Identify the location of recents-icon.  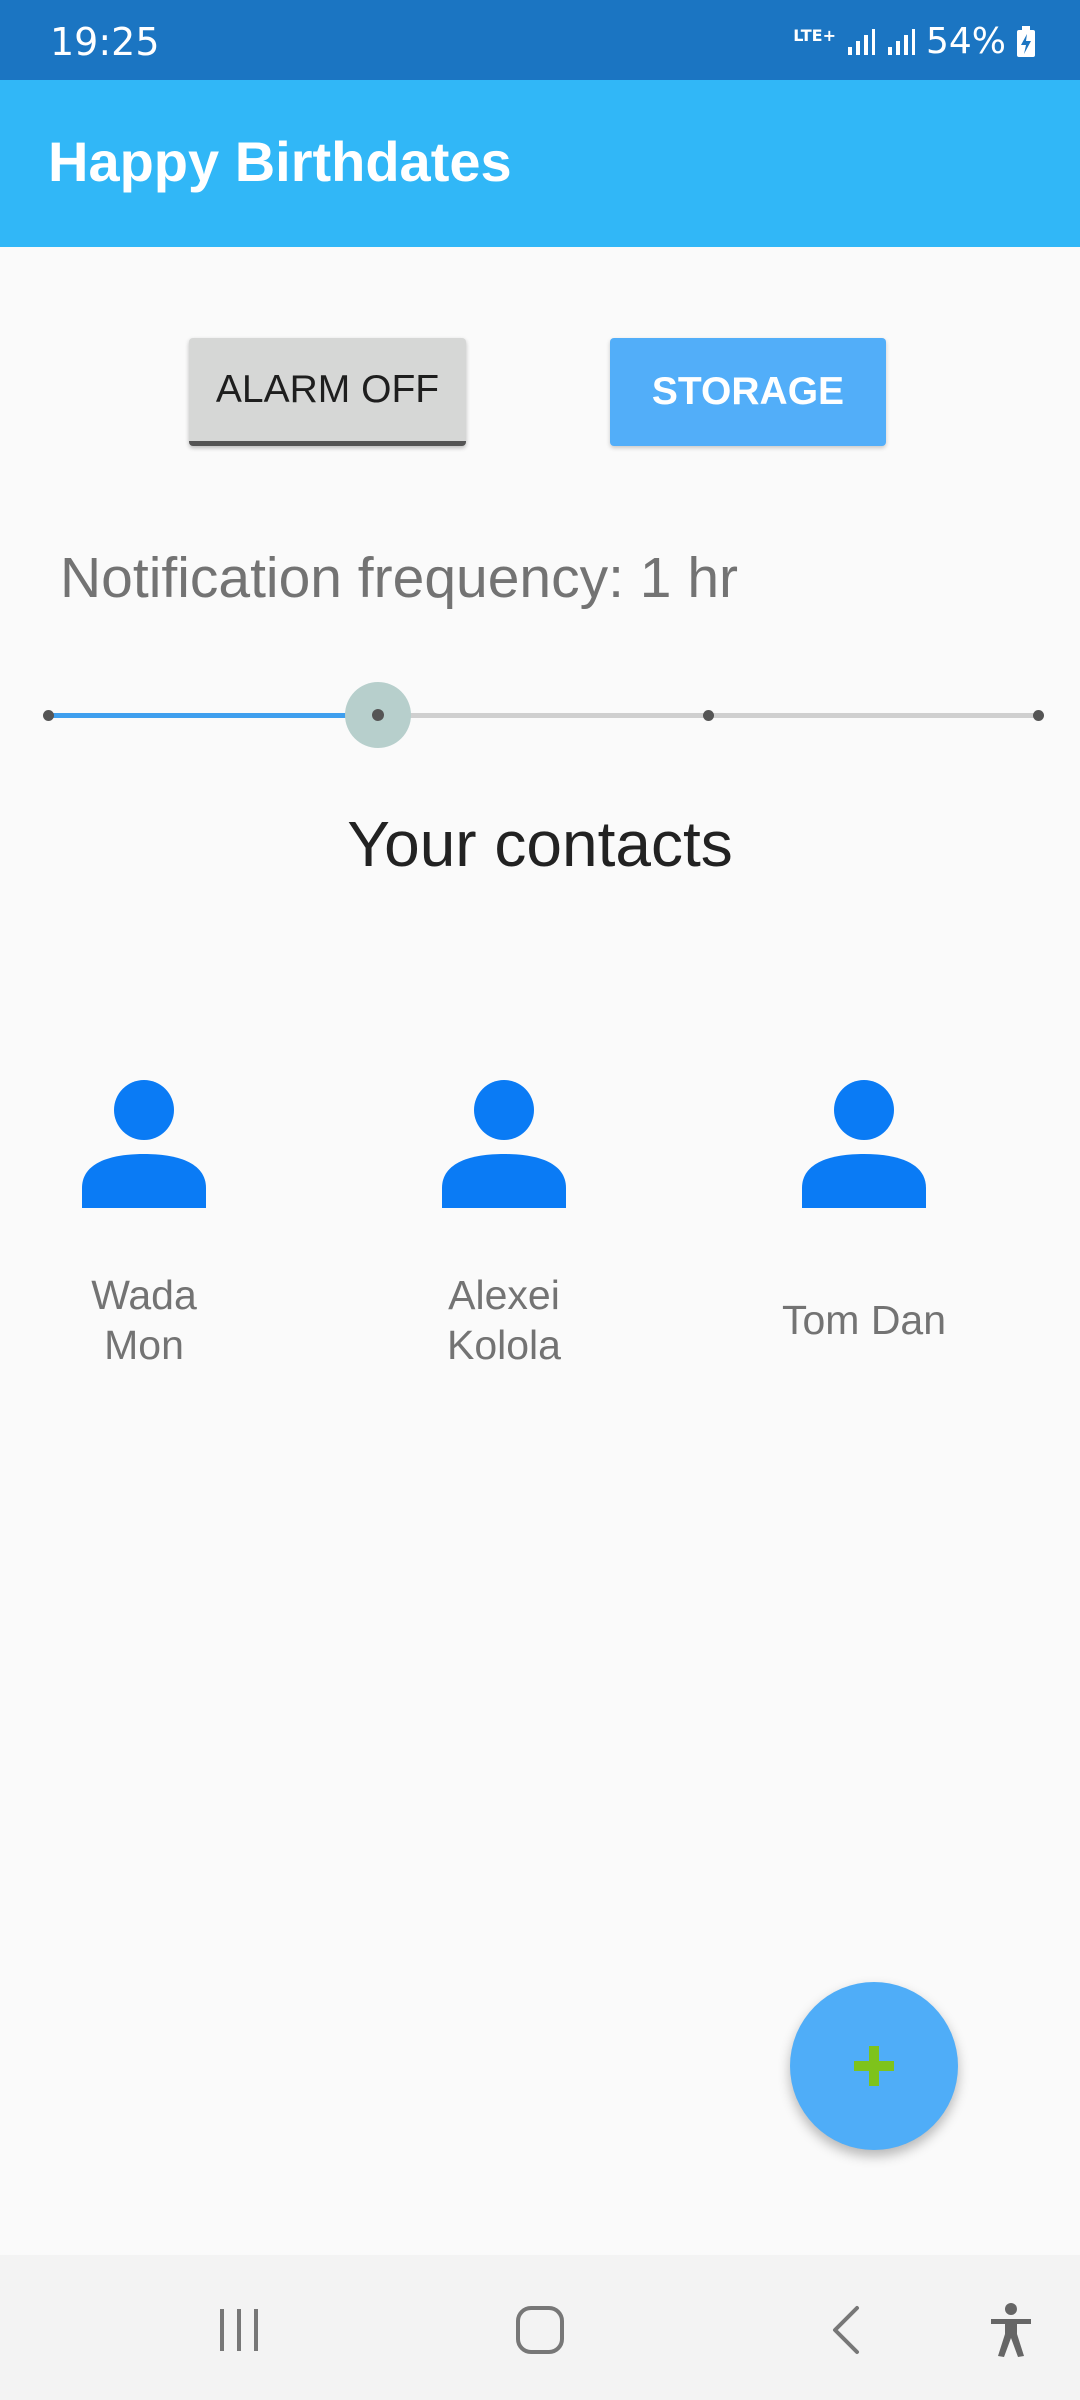
(239, 2330).